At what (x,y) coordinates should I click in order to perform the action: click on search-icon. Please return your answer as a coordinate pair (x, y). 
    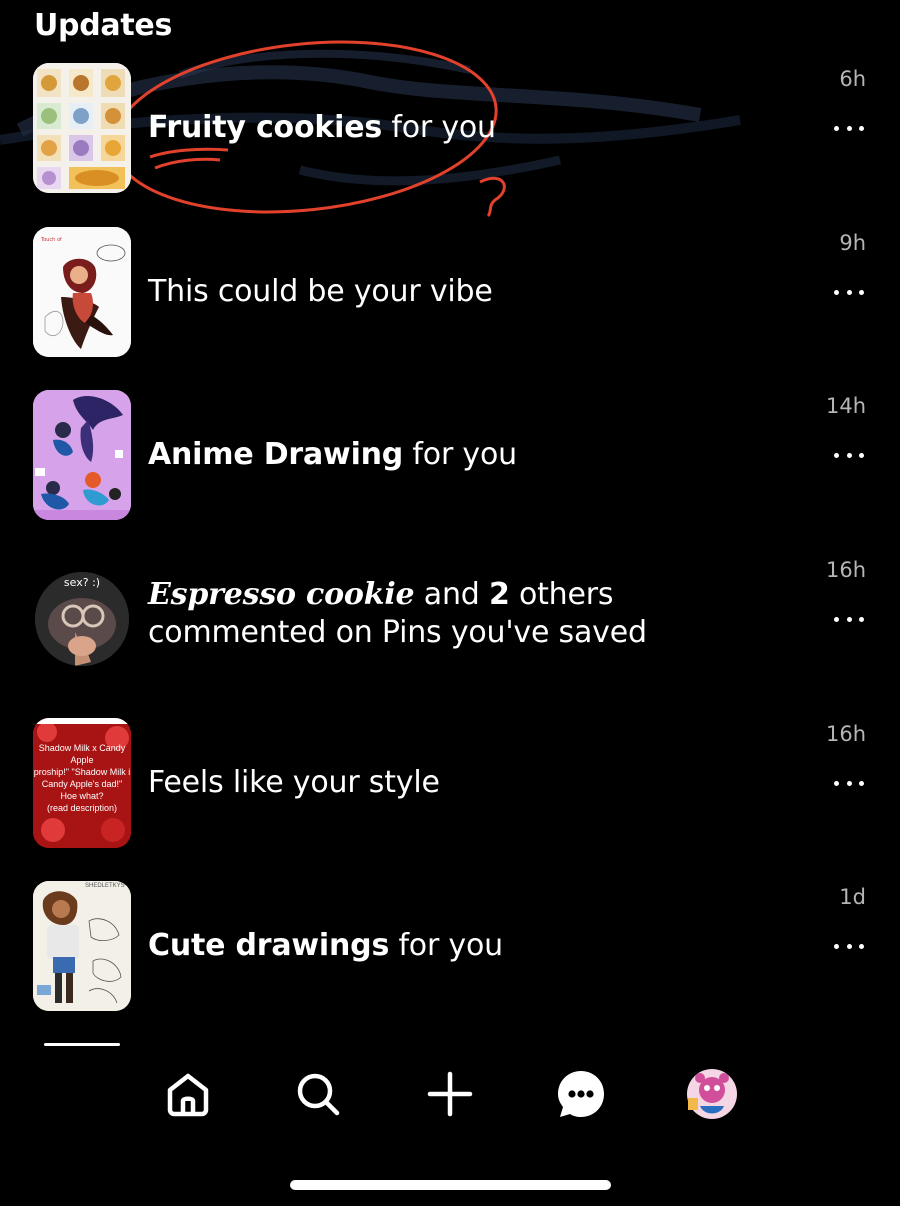
    Looking at the image, I should click on (318, 1094).